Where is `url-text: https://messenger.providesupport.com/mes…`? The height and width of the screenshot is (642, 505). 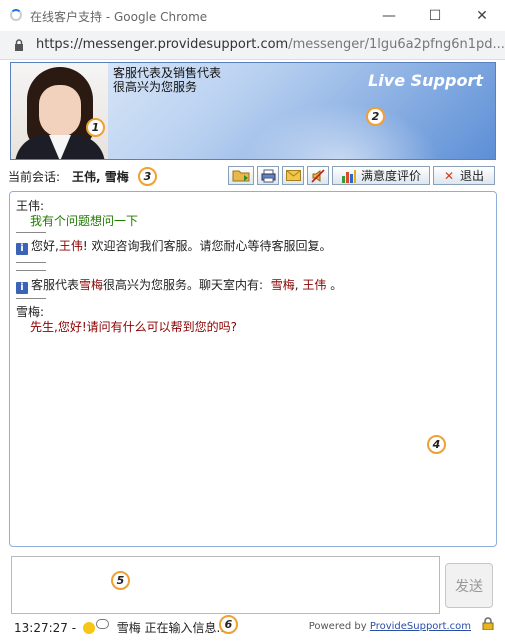
url-text: https://messenger.providesupport.com/mes… is located at coordinates (270, 44).